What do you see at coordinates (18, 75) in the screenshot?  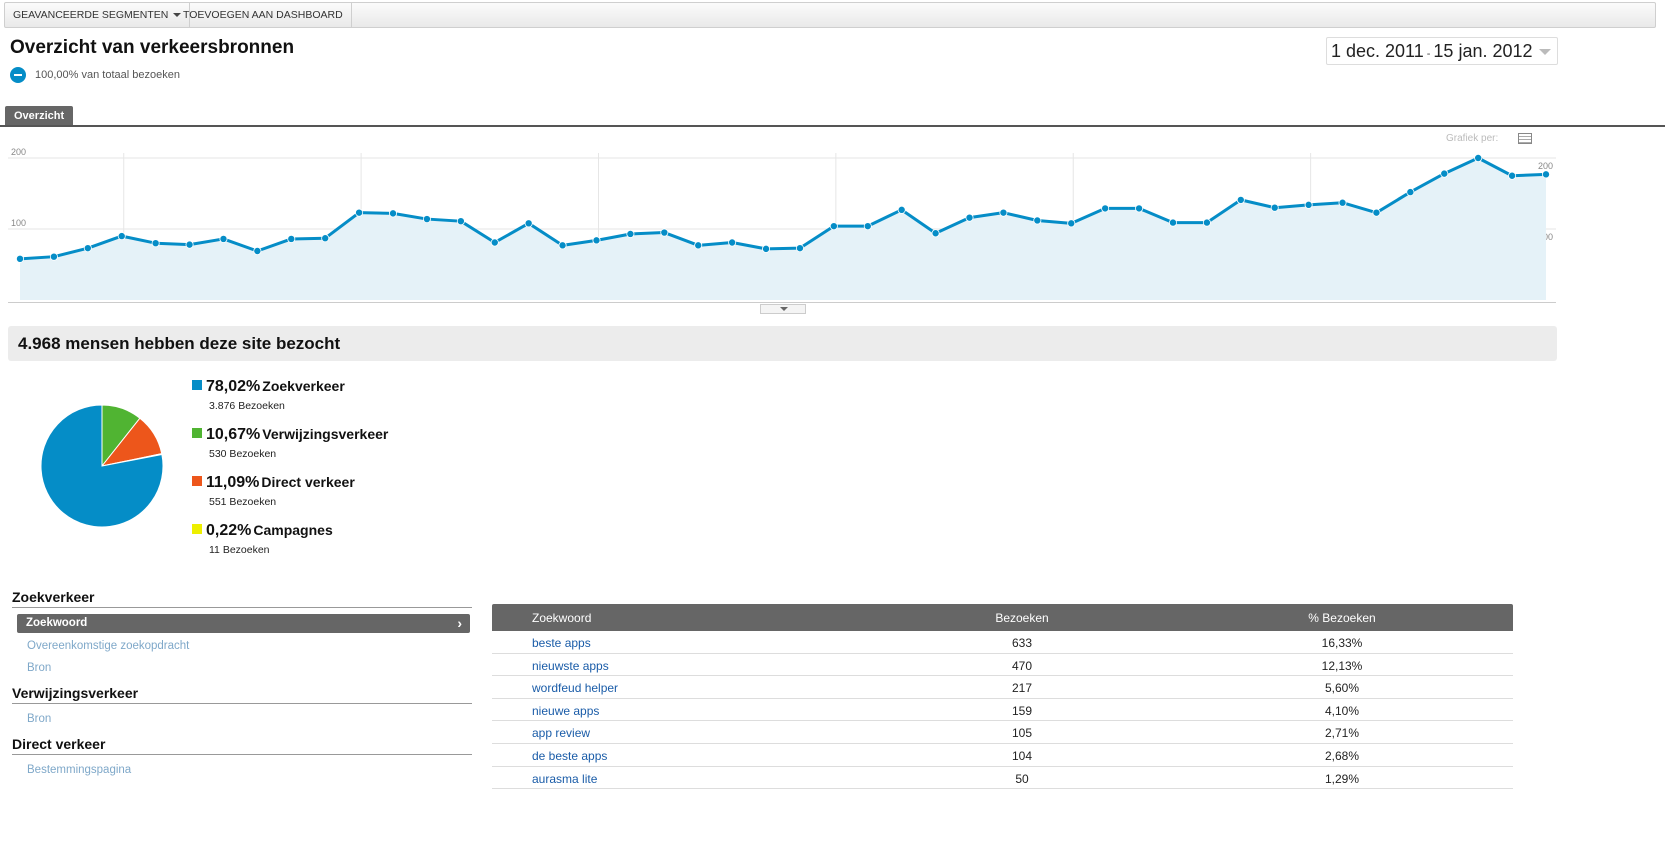 I see `segment-icon` at bounding box center [18, 75].